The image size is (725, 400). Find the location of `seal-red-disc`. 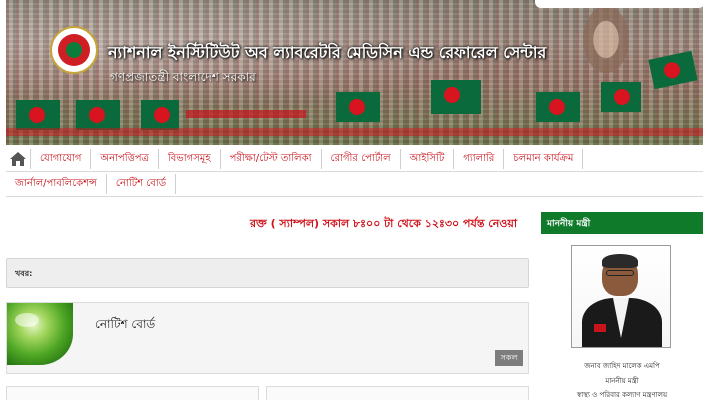

seal-red-disc is located at coordinates (74, 50).